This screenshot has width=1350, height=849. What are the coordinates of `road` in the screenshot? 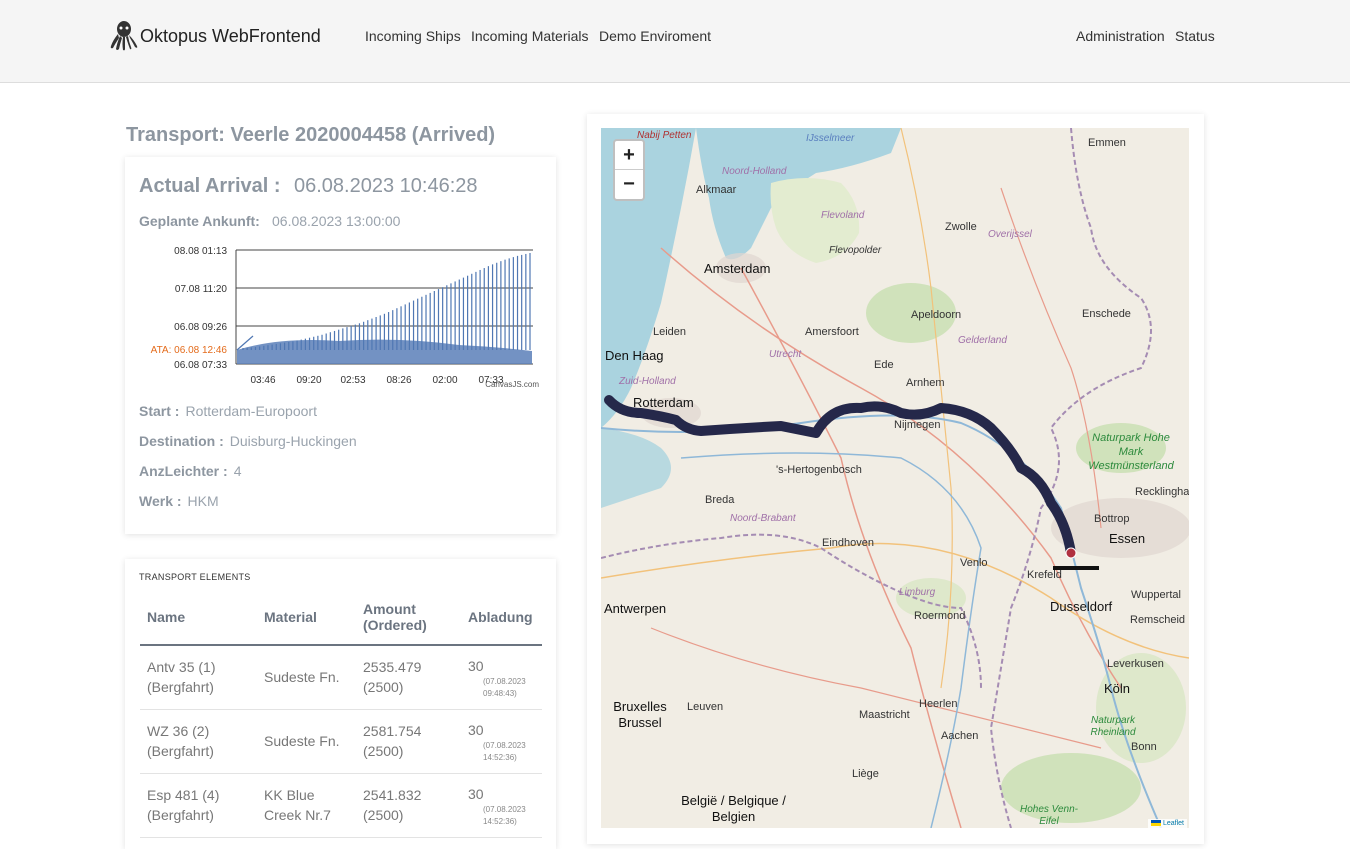 It's located at (876, 688).